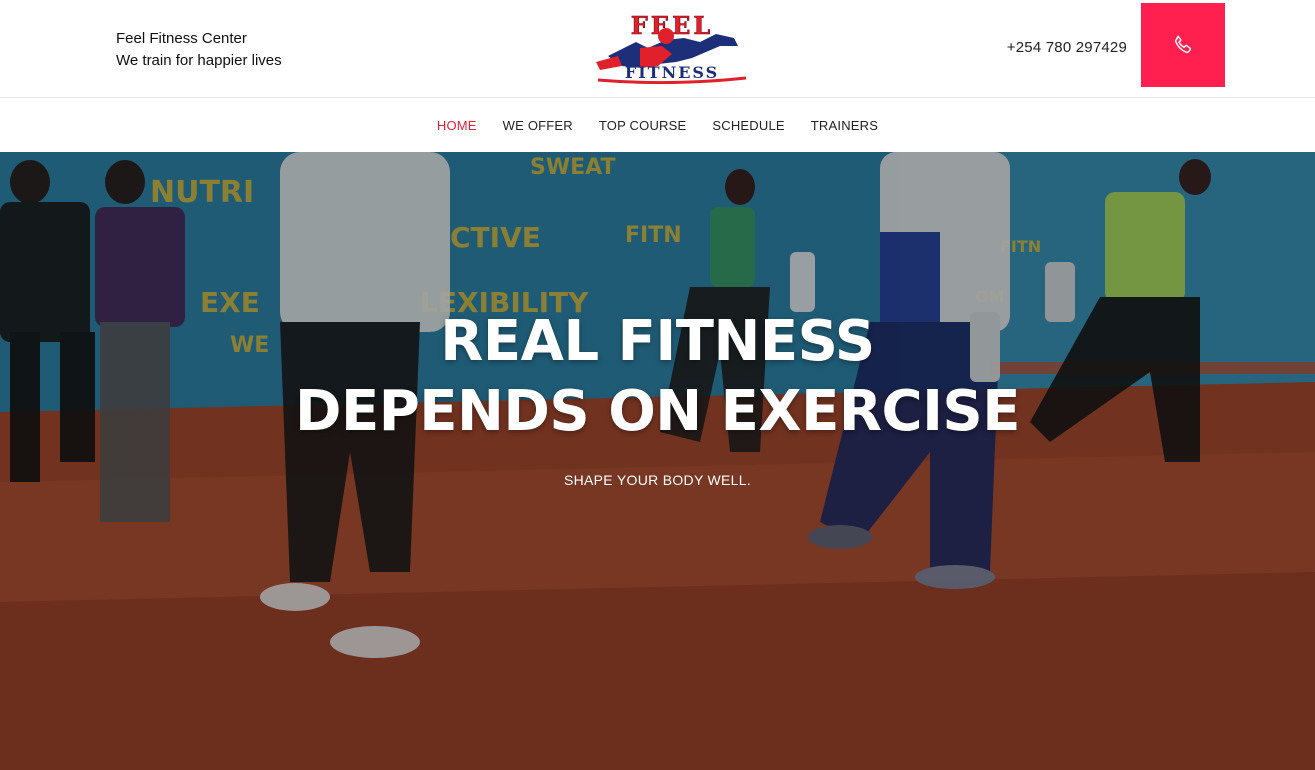  Describe the element at coordinates (181, 38) in the screenshot. I see `brand-name: Feel Fitness Center` at that location.